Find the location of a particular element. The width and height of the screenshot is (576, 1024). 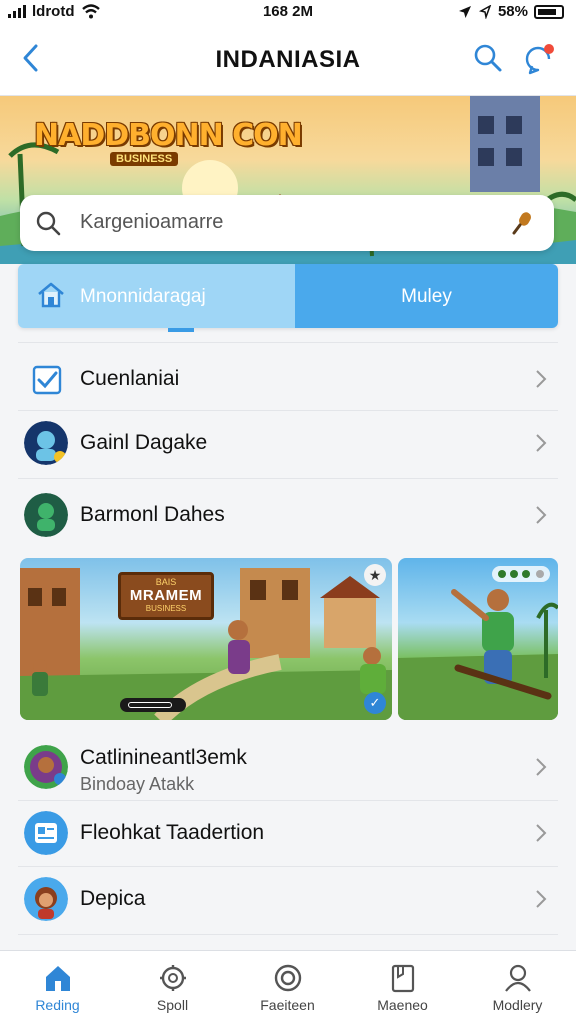

list-item: Gainl Dagake is located at coordinates (288, 443).